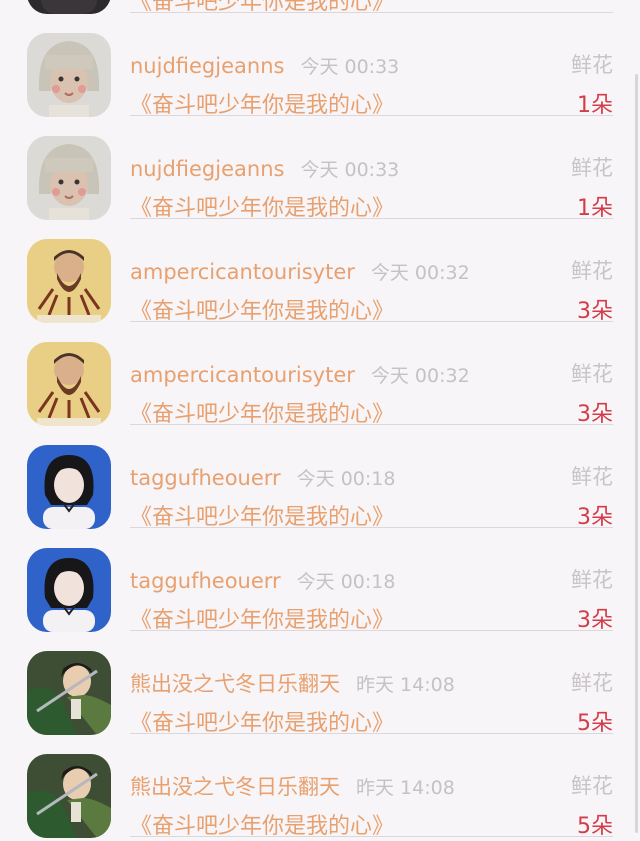  I want to click on avatar-dark-portrait-image, so click(69, 7).